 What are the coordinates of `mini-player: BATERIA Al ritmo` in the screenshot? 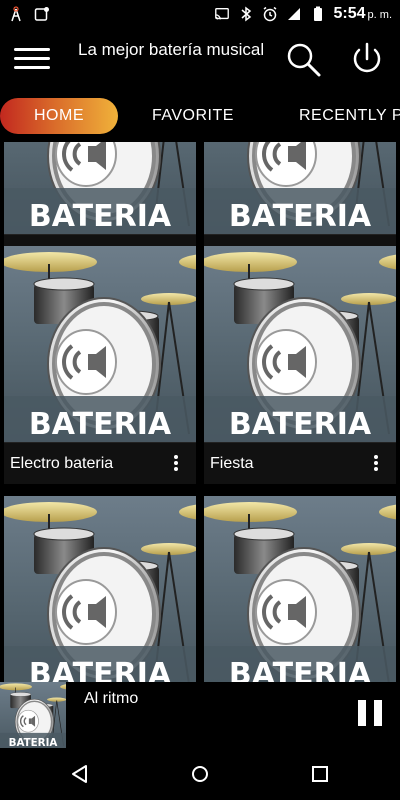 It's located at (200, 715).